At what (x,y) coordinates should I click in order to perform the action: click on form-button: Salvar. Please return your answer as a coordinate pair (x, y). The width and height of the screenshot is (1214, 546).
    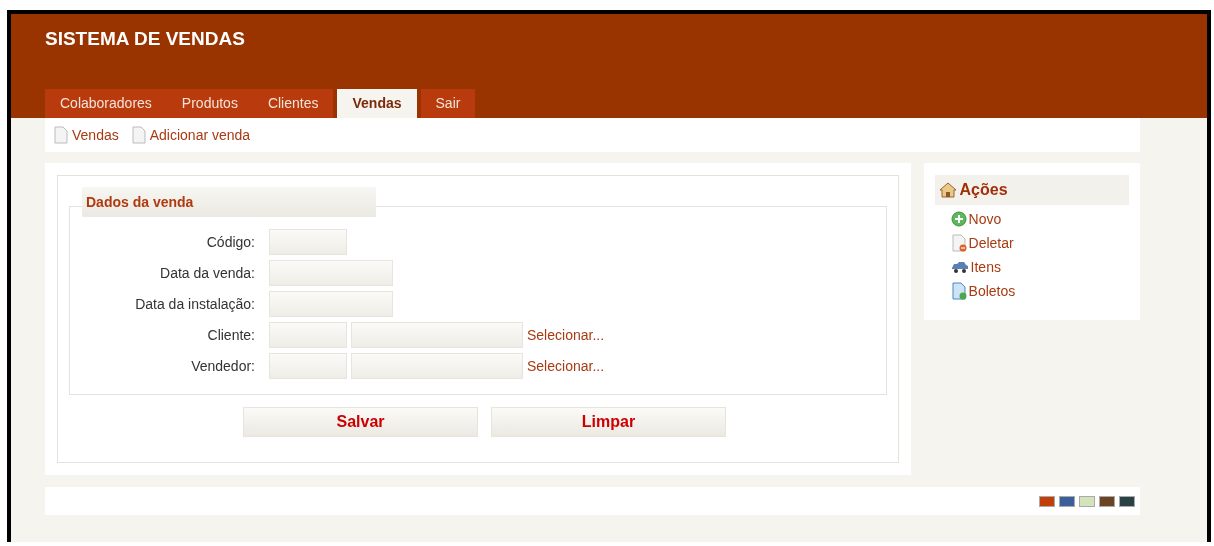
    Looking at the image, I should click on (360, 422).